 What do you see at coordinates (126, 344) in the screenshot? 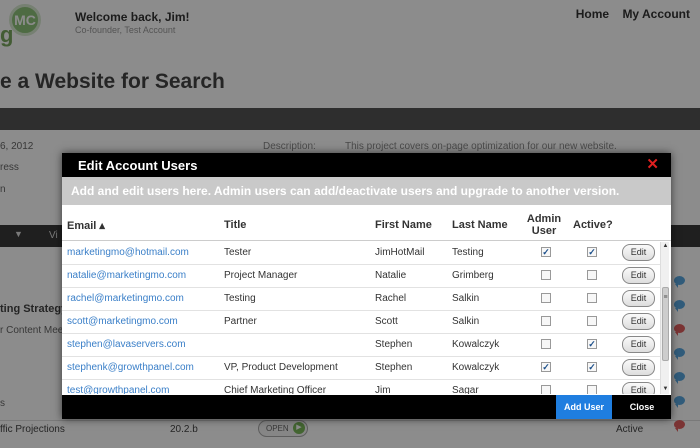
I see `user-email: stephen@lavaservers.com` at bounding box center [126, 344].